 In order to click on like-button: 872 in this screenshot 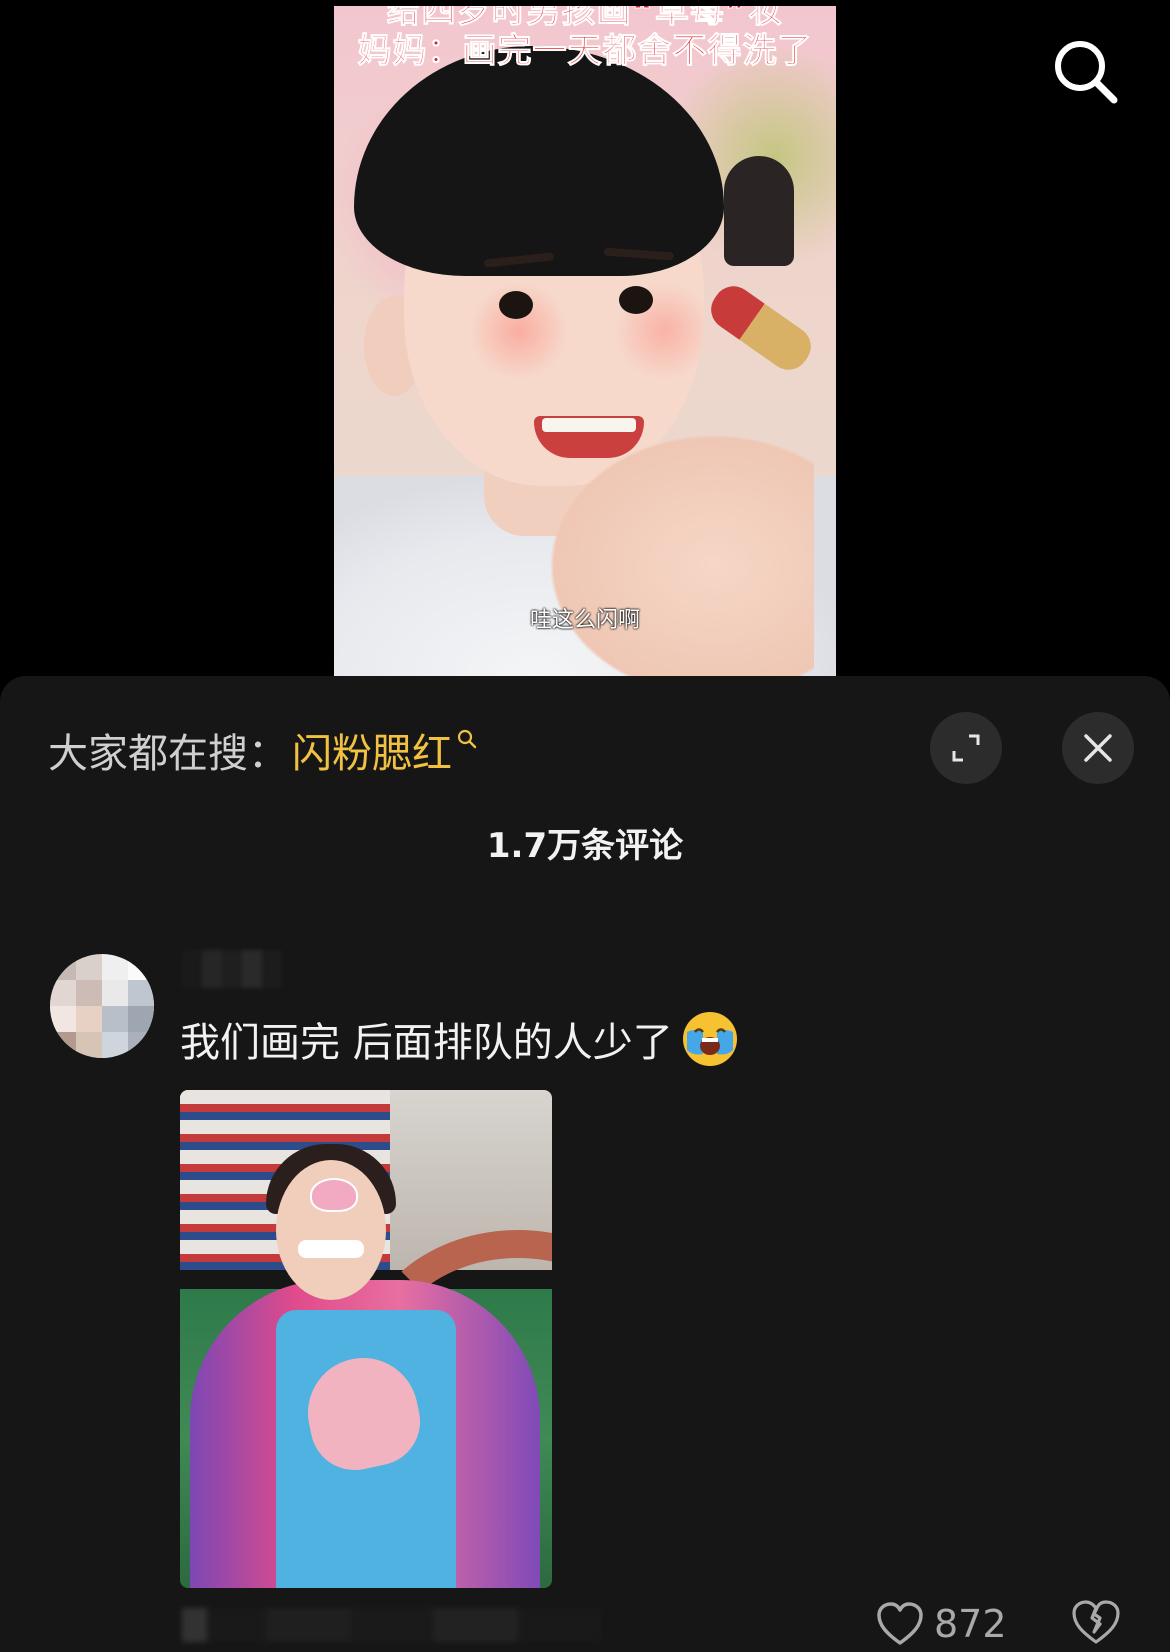, I will do `click(941, 1624)`.